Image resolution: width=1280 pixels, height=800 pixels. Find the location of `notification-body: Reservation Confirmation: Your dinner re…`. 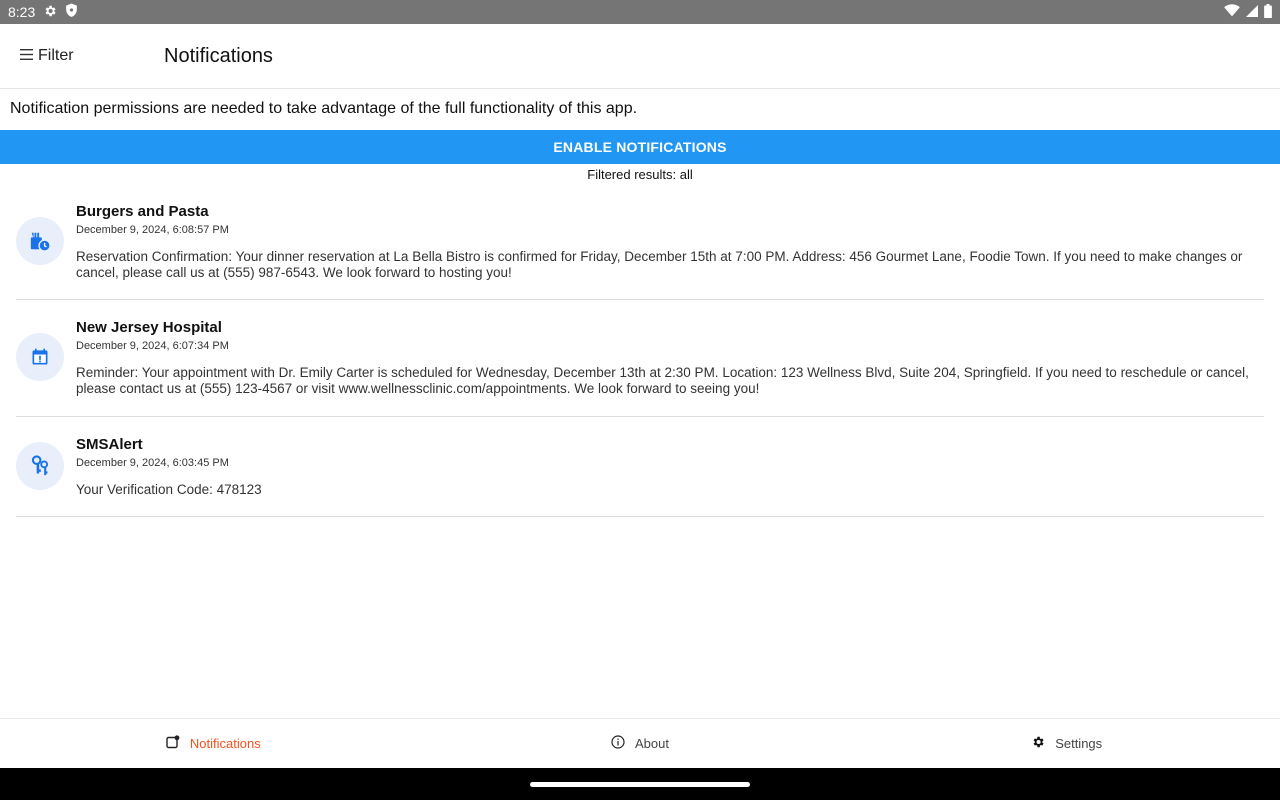

notification-body: Reservation Confirmation: Your dinner re… is located at coordinates (659, 264).